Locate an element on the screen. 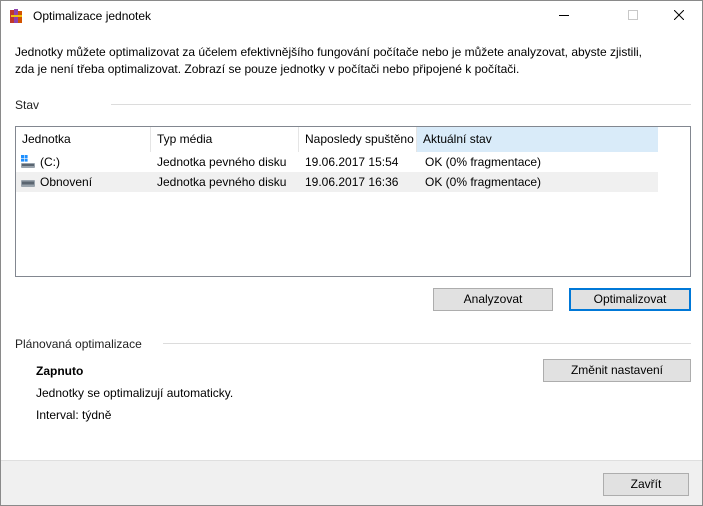 This screenshot has height=506, width=703. schedule-interval: Interval: týdně is located at coordinates (74, 415).